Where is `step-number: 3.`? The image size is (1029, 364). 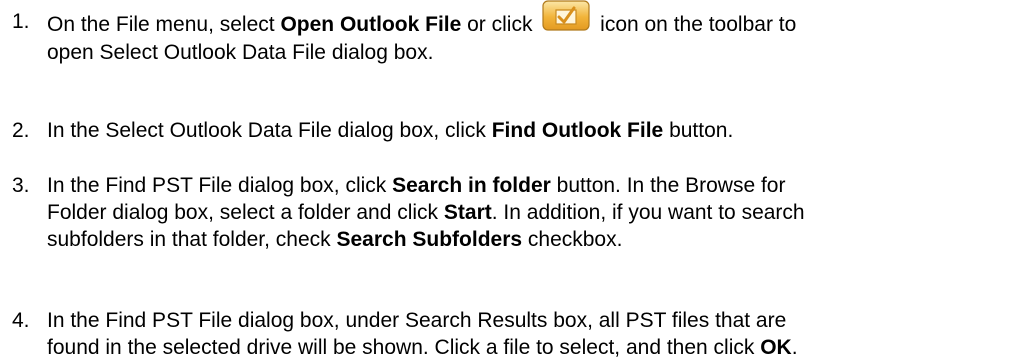
step-number: 3. is located at coordinates (21, 185).